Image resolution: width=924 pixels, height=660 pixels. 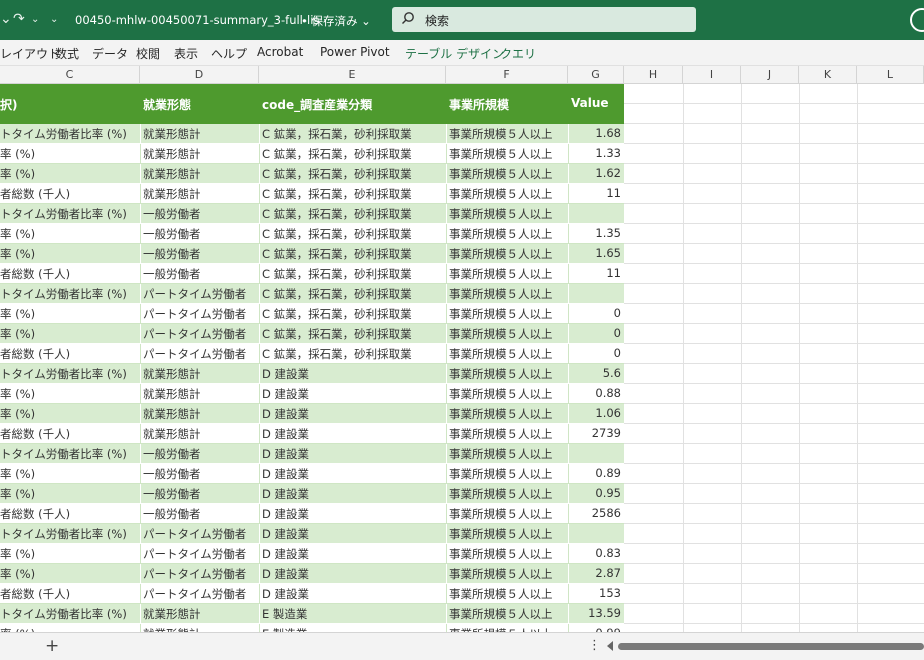 What do you see at coordinates (280, 52) in the screenshot?
I see `tab-acrobat: Acrobat` at bounding box center [280, 52].